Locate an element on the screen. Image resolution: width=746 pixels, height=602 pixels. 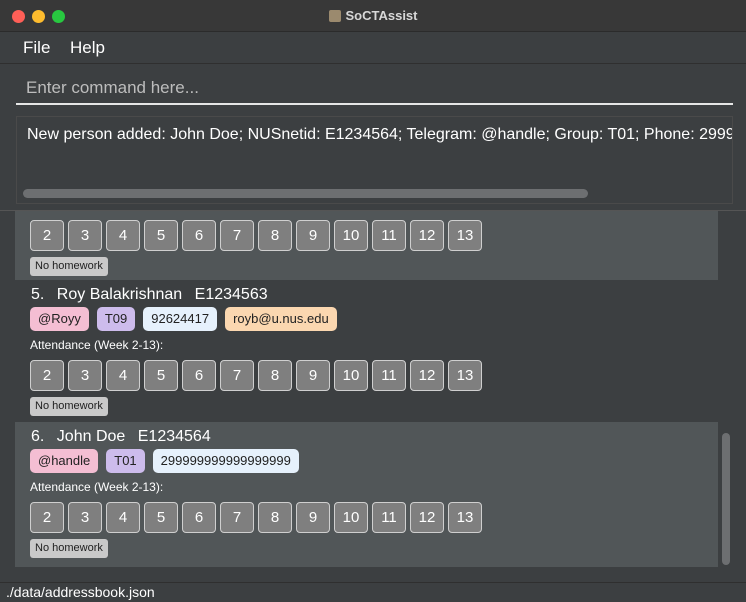
telegram-tag: @Royy is located at coordinates (59, 319).